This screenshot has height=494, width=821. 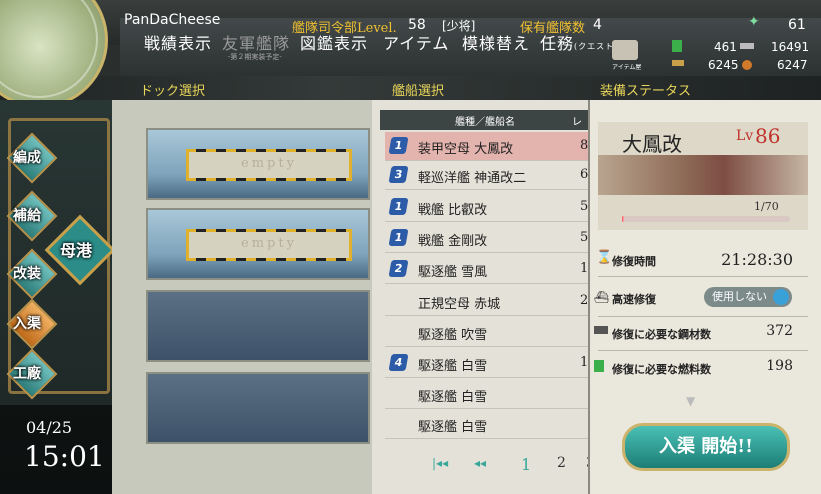 What do you see at coordinates (577, 122) in the screenshot?
I see `ship-list-header-lv: レ` at bounding box center [577, 122].